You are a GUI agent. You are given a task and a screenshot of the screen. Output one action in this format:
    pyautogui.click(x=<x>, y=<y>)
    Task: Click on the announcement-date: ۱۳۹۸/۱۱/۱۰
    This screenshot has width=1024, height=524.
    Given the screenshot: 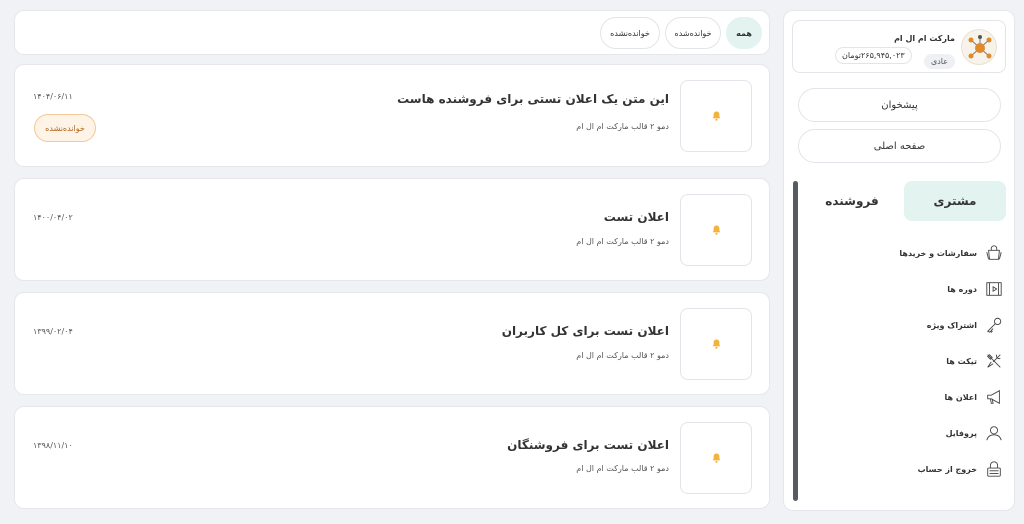 What is the action you would take?
    pyautogui.click(x=53, y=445)
    